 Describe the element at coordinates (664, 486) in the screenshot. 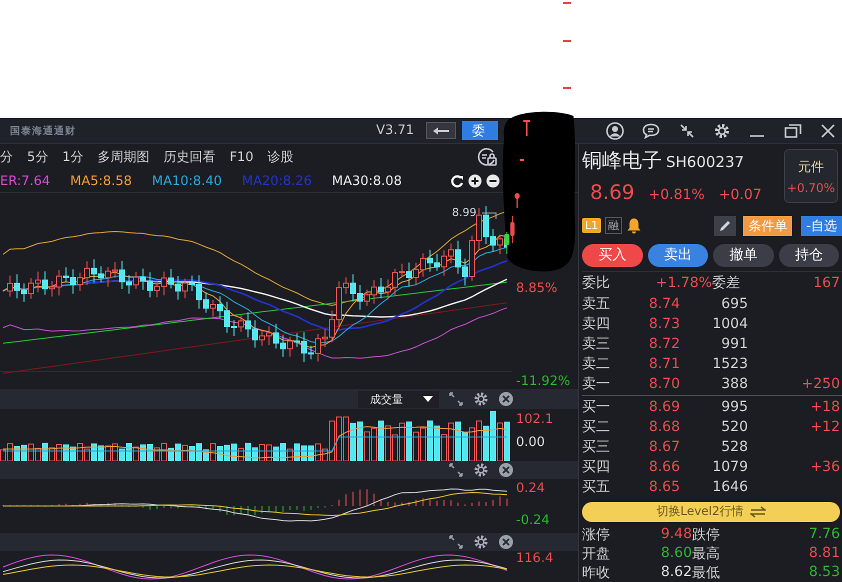

I see `price-value: 8.65` at that location.